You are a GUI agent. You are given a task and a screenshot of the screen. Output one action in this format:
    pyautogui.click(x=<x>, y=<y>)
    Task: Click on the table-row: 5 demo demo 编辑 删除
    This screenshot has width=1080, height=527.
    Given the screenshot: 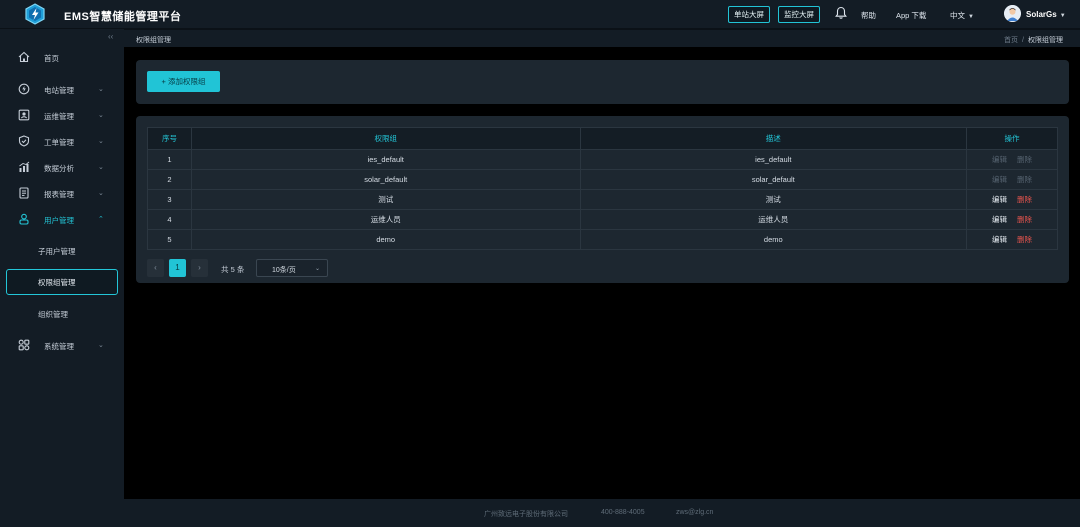 What is the action you would take?
    pyautogui.click(x=602, y=239)
    